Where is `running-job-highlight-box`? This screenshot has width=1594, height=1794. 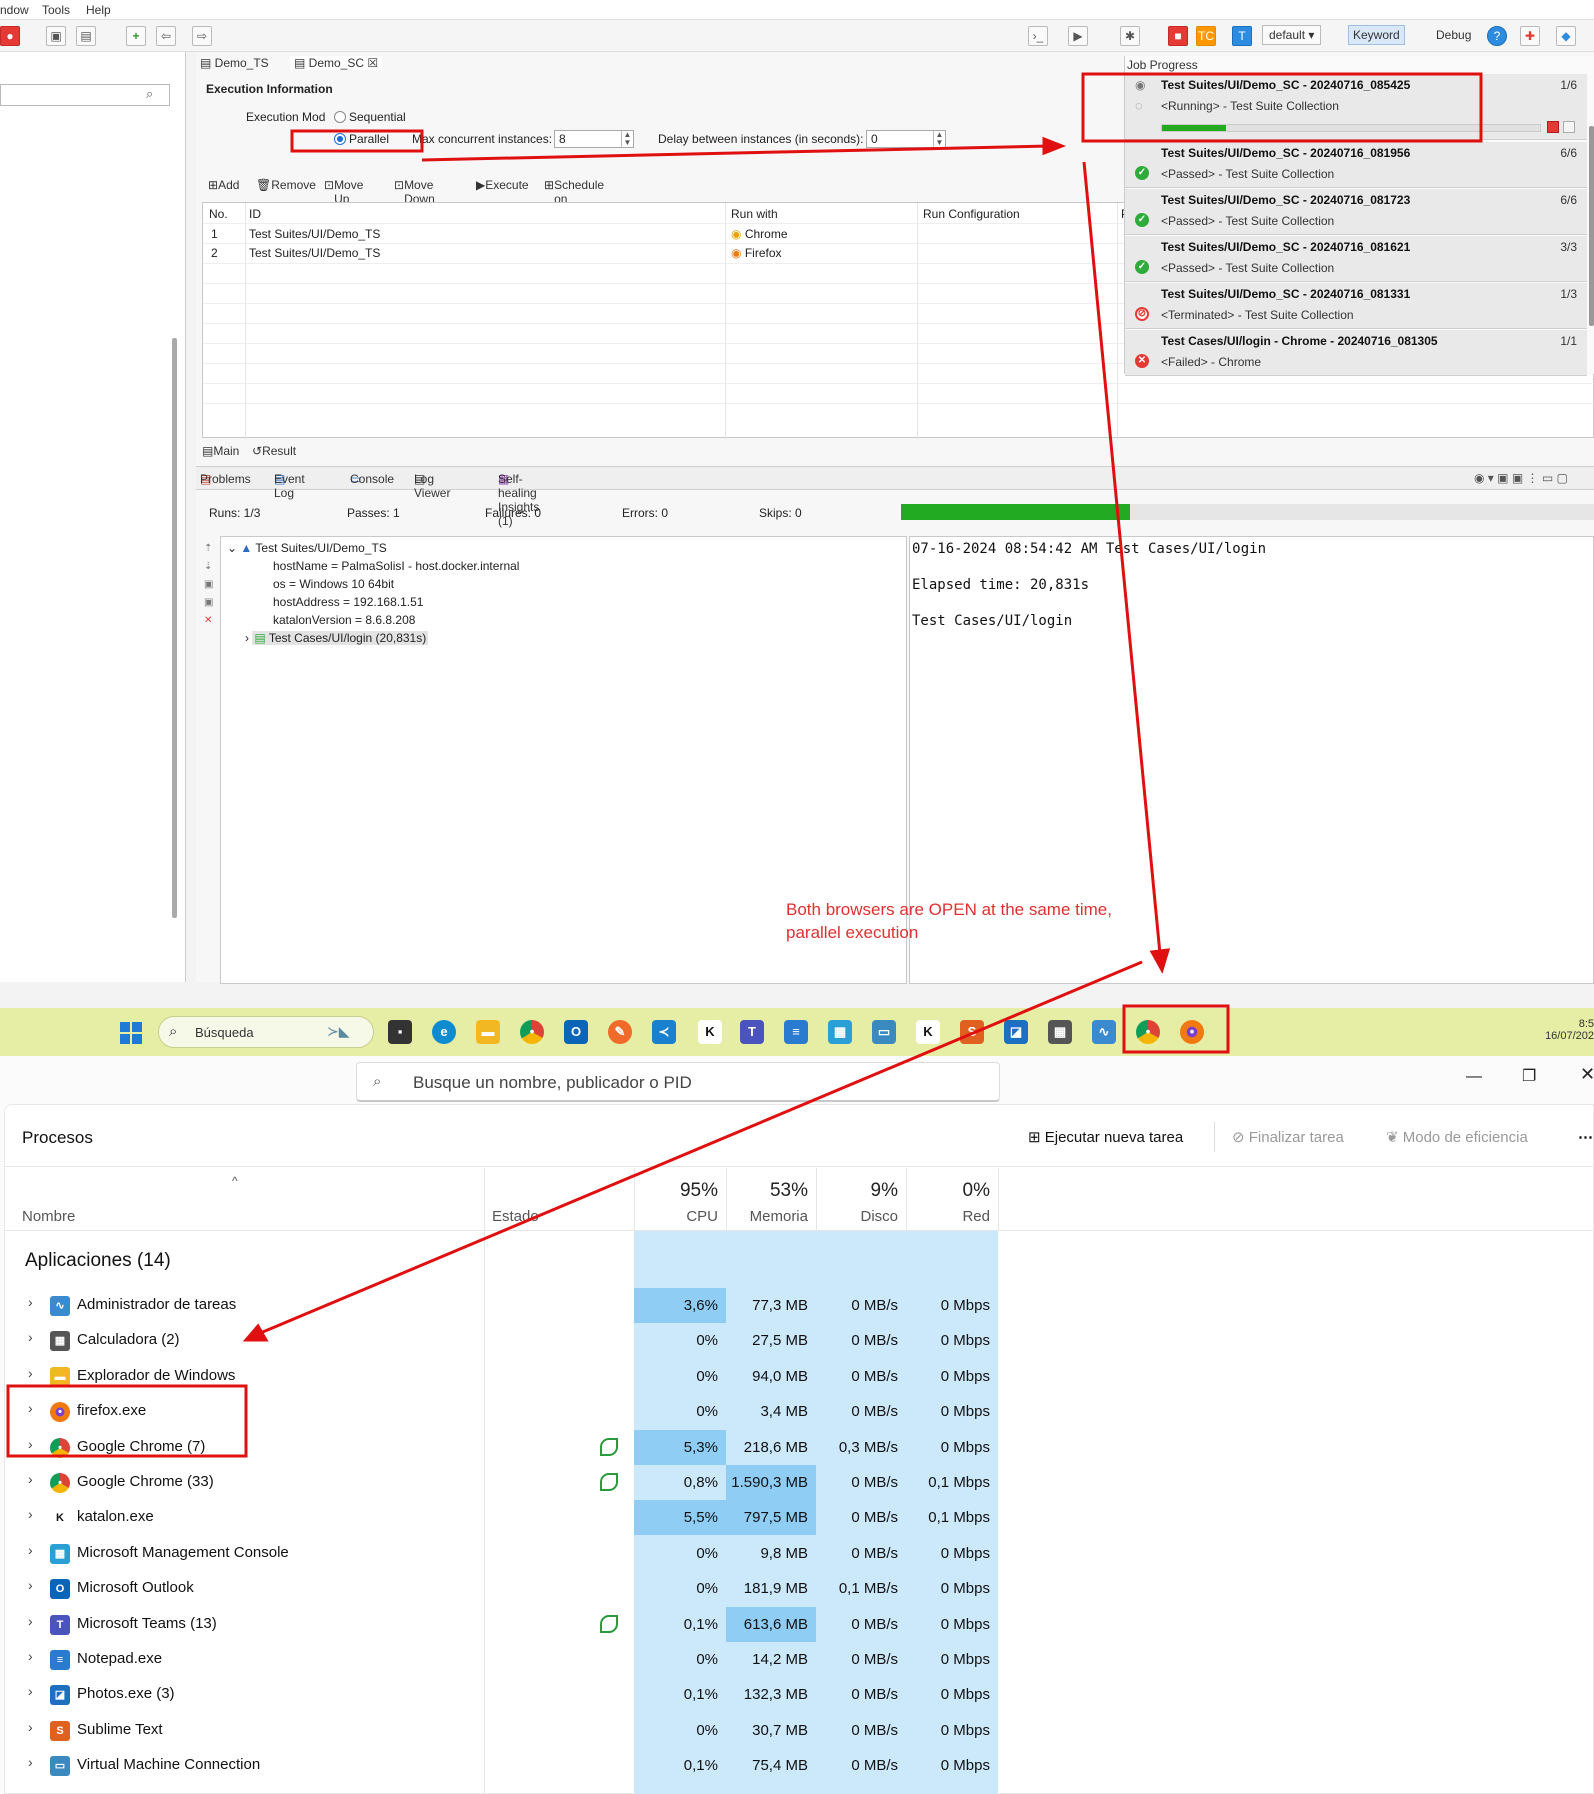 running-job-highlight-box is located at coordinates (1282, 107).